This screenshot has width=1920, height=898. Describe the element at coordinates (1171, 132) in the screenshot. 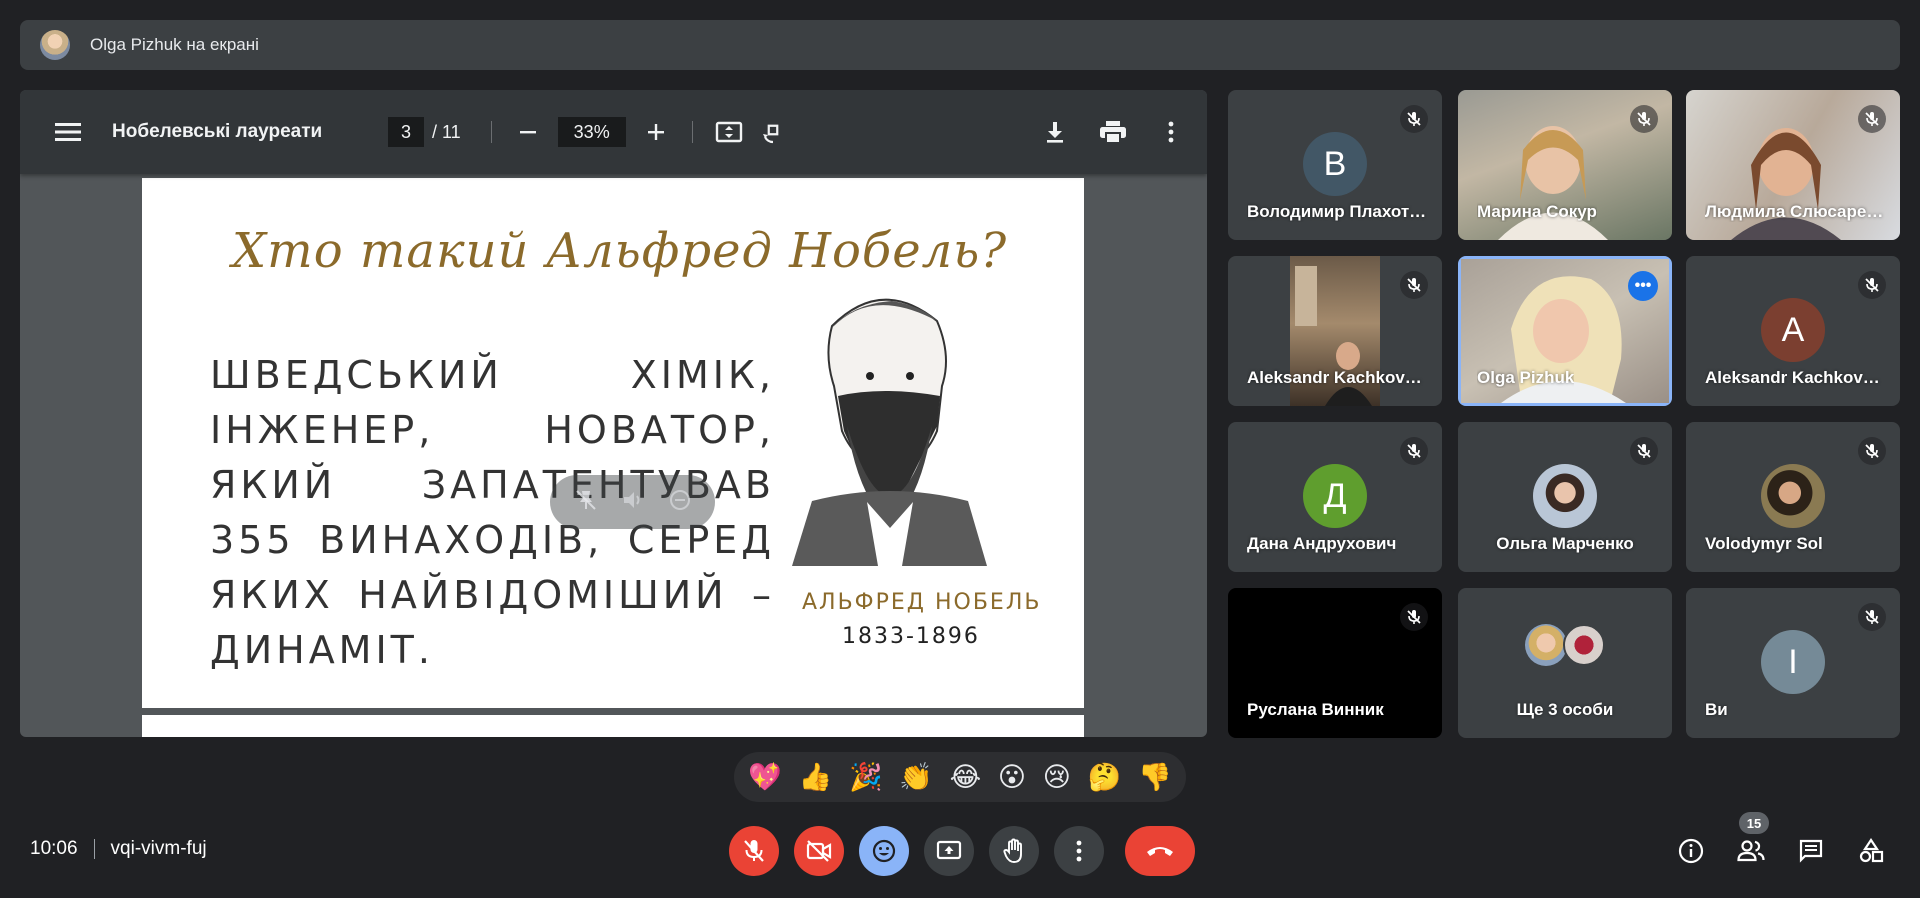

I see `more-vert-icon` at that location.